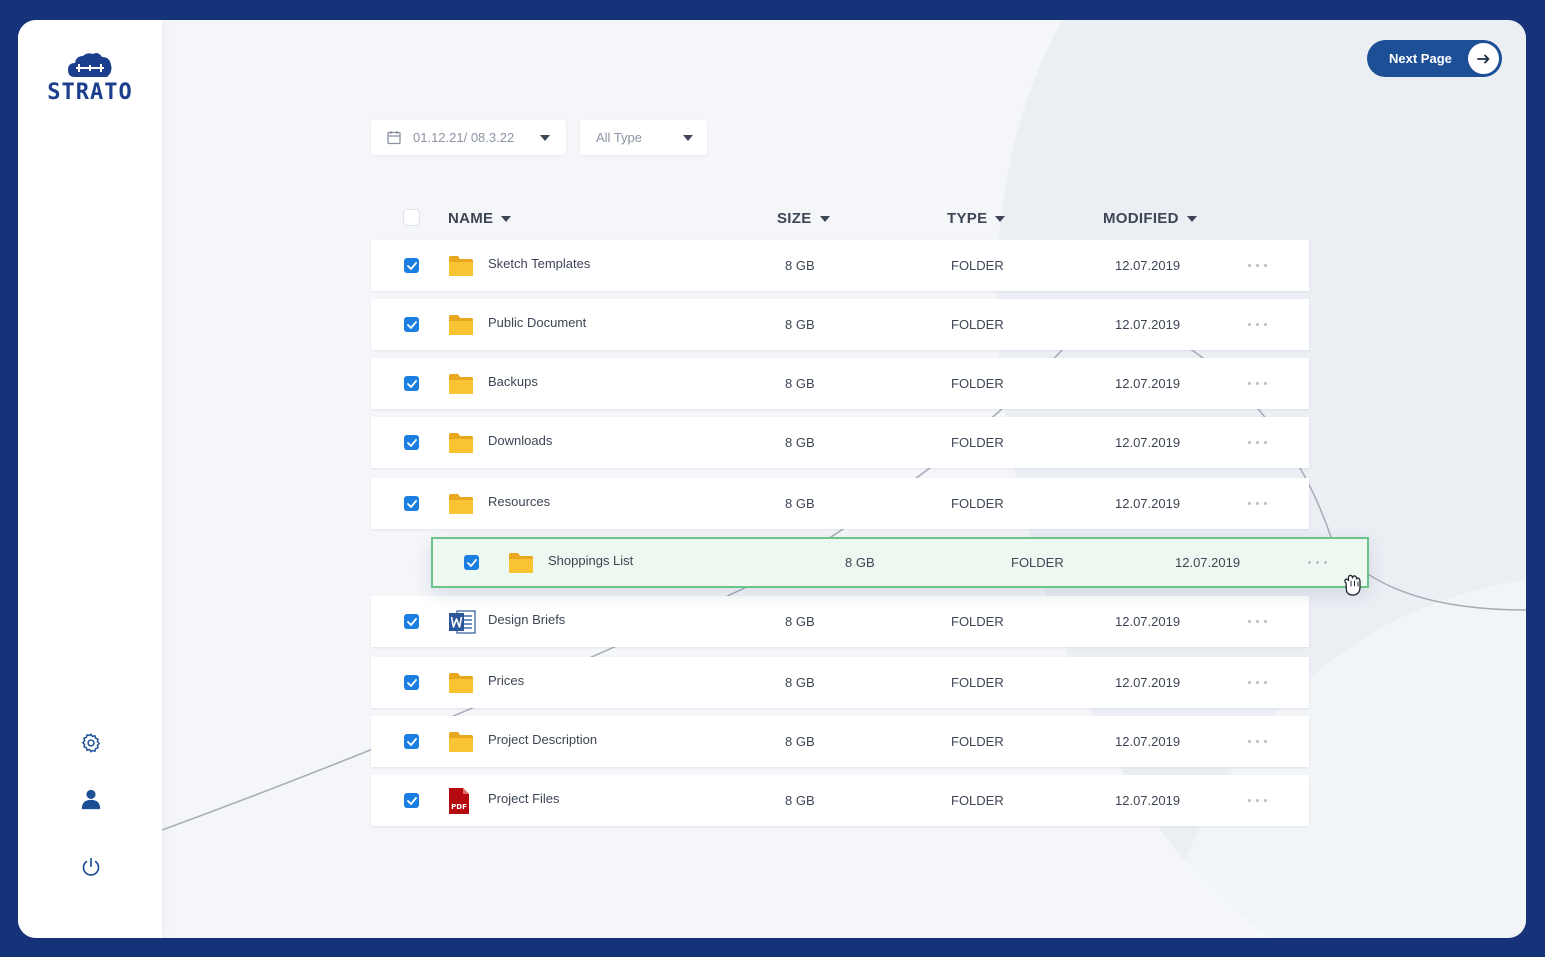 The image size is (1545, 957). What do you see at coordinates (840, 503) in the screenshot?
I see `table-row: Resources 8 GB FOLDER 12.07.2019` at bounding box center [840, 503].